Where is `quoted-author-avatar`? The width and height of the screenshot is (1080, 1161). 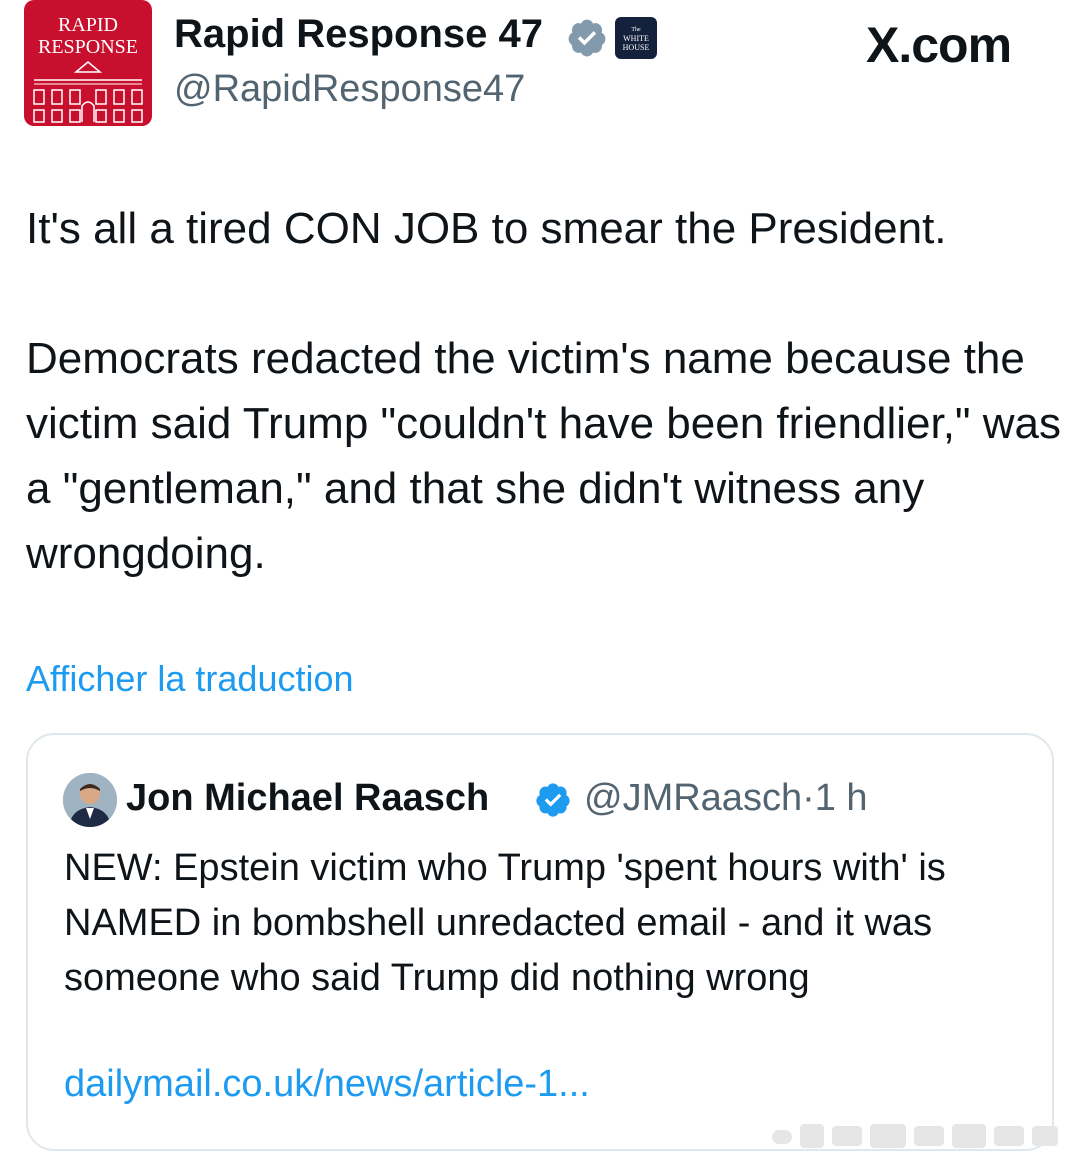
quoted-author-avatar is located at coordinates (90, 800).